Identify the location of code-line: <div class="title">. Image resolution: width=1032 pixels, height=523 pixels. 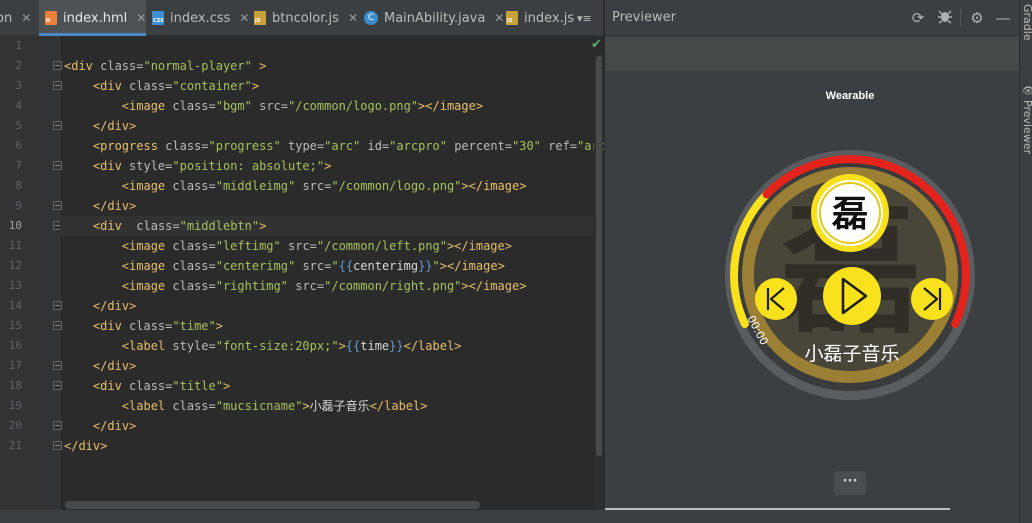
(147, 386).